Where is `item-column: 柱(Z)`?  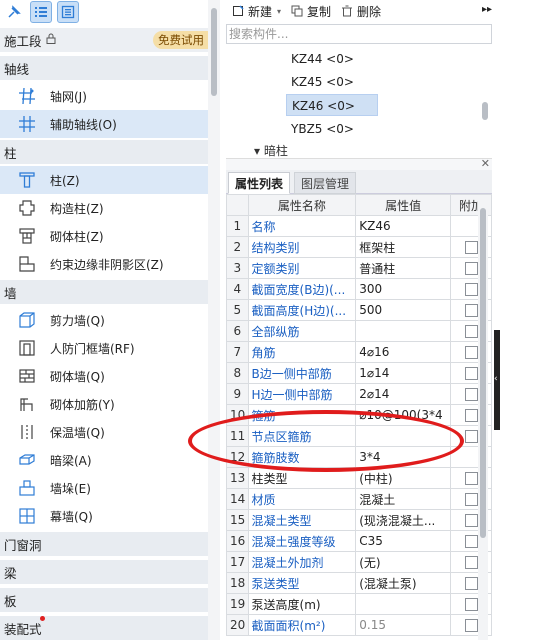 item-column: 柱(Z) is located at coordinates (104, 180).